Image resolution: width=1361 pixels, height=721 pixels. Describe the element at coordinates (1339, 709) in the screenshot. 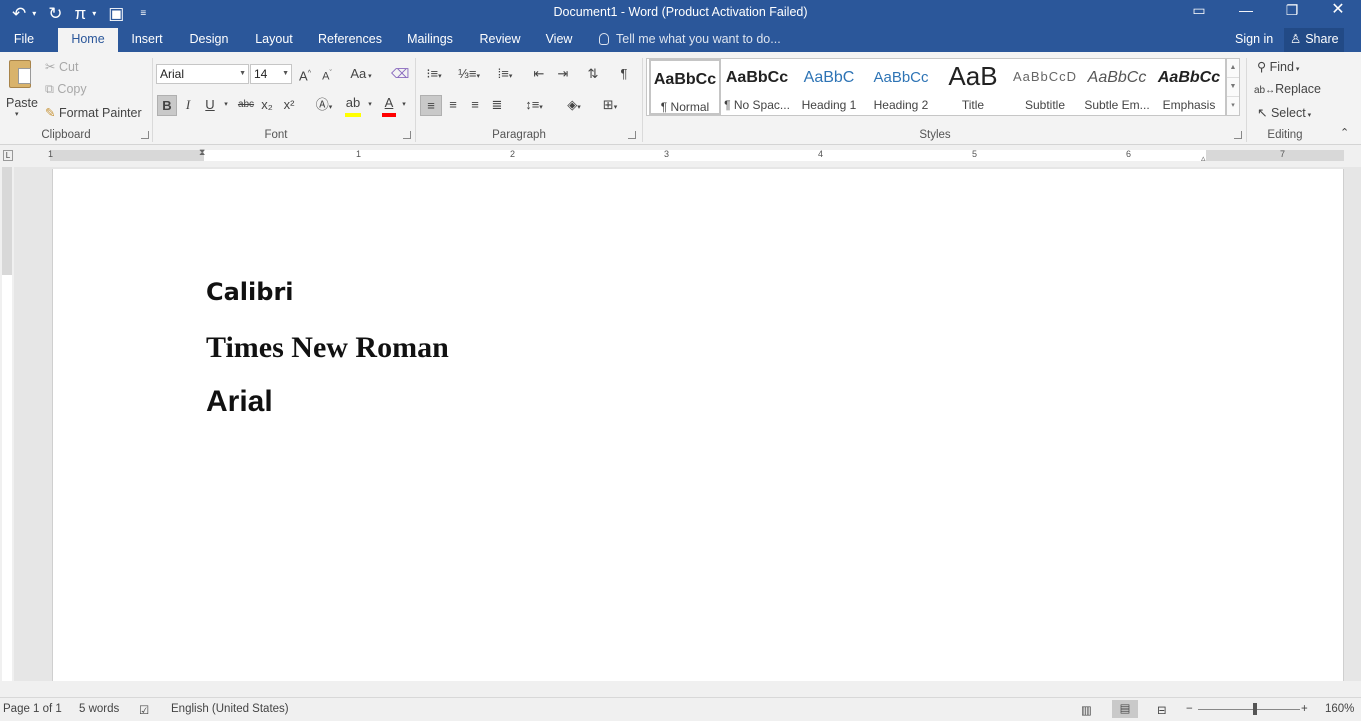

I see `zoom-level: 160%` at that location.